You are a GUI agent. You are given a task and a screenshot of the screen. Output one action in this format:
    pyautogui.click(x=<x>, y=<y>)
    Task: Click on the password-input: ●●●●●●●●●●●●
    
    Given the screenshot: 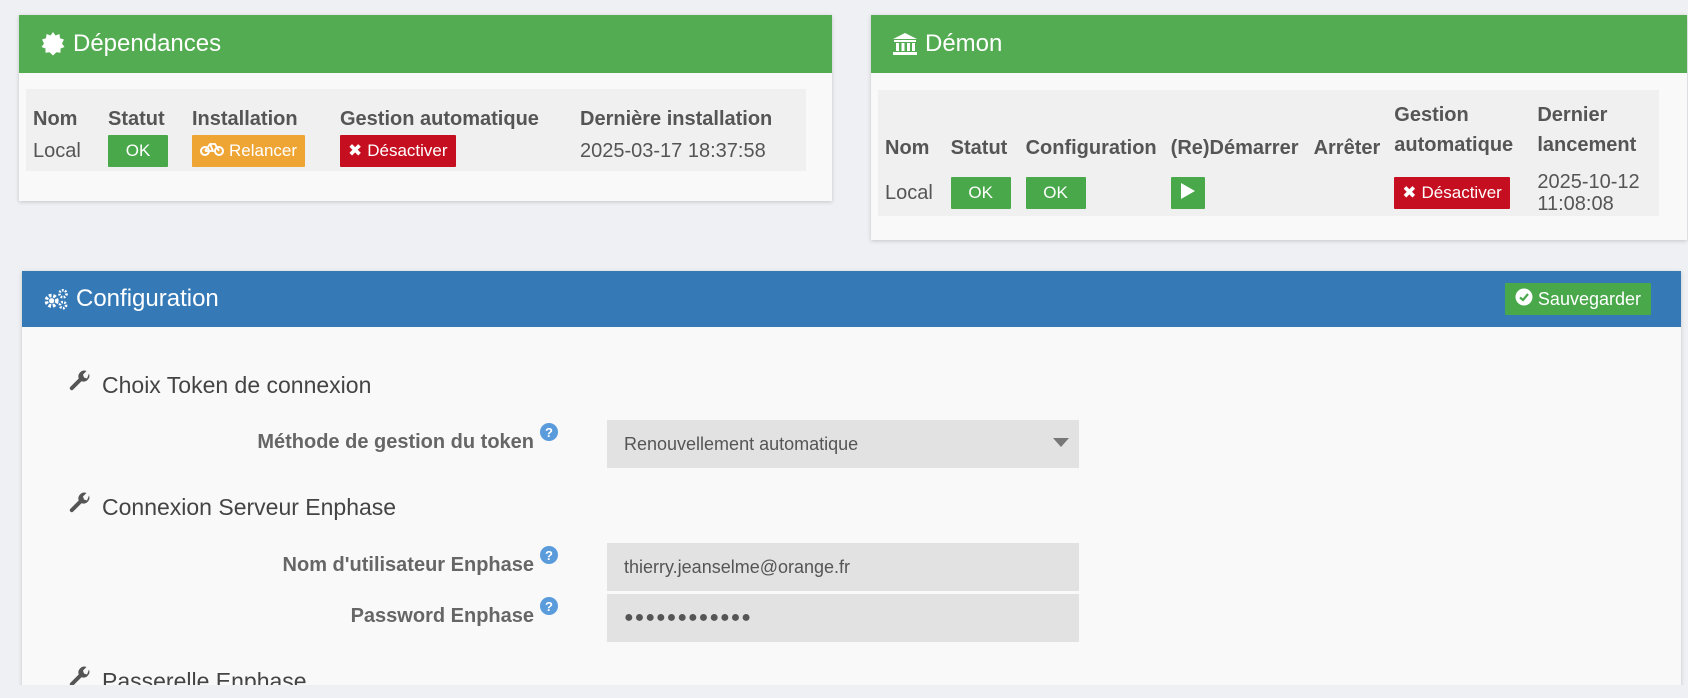 What is the action you would take?
    pyautogui.click(x=843, y=618)
    